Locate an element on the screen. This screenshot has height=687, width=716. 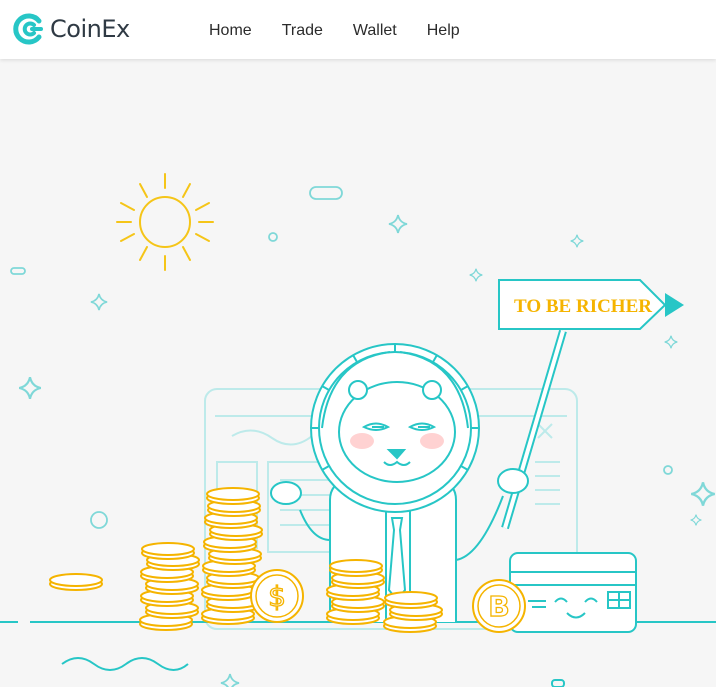
nav-home: Home is located at coordinates (230, 31).